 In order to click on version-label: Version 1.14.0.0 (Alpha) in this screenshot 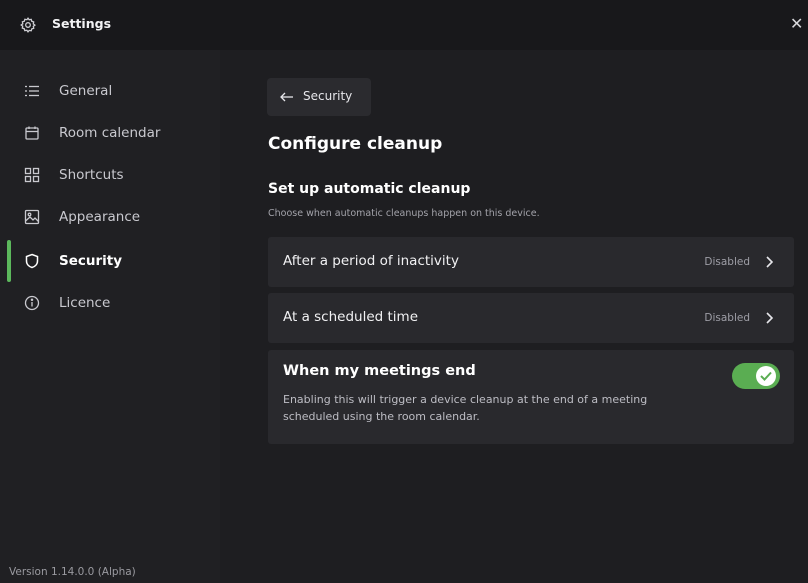, I will do `click(72, 572)`.